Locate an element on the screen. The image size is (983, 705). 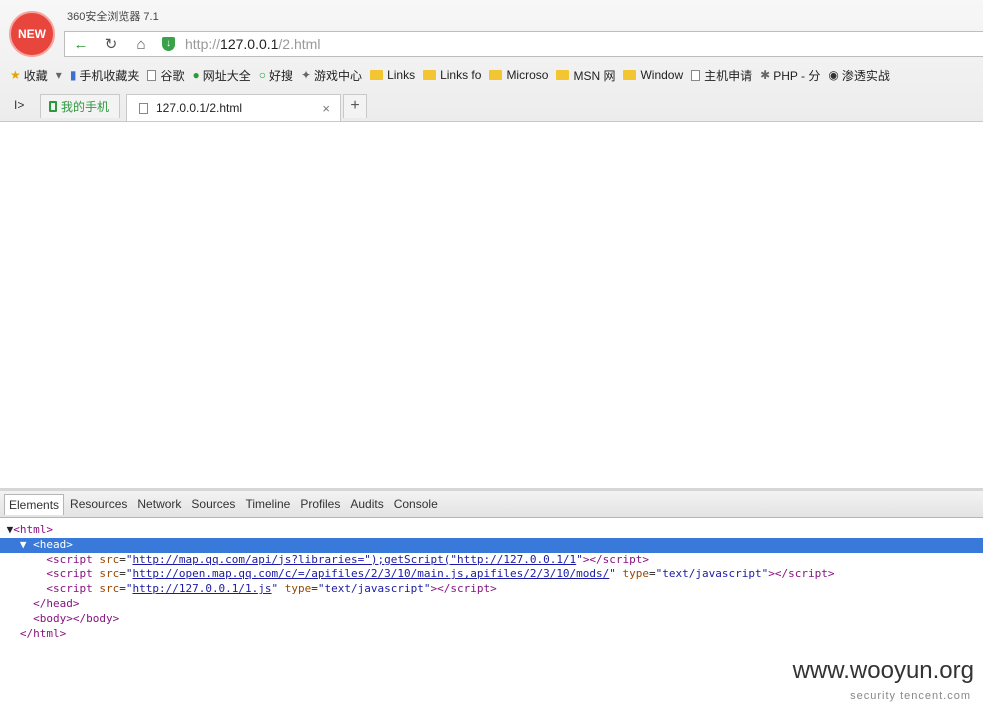
dom-node-head: ▼ <head> is located at coordinates (491, 545).